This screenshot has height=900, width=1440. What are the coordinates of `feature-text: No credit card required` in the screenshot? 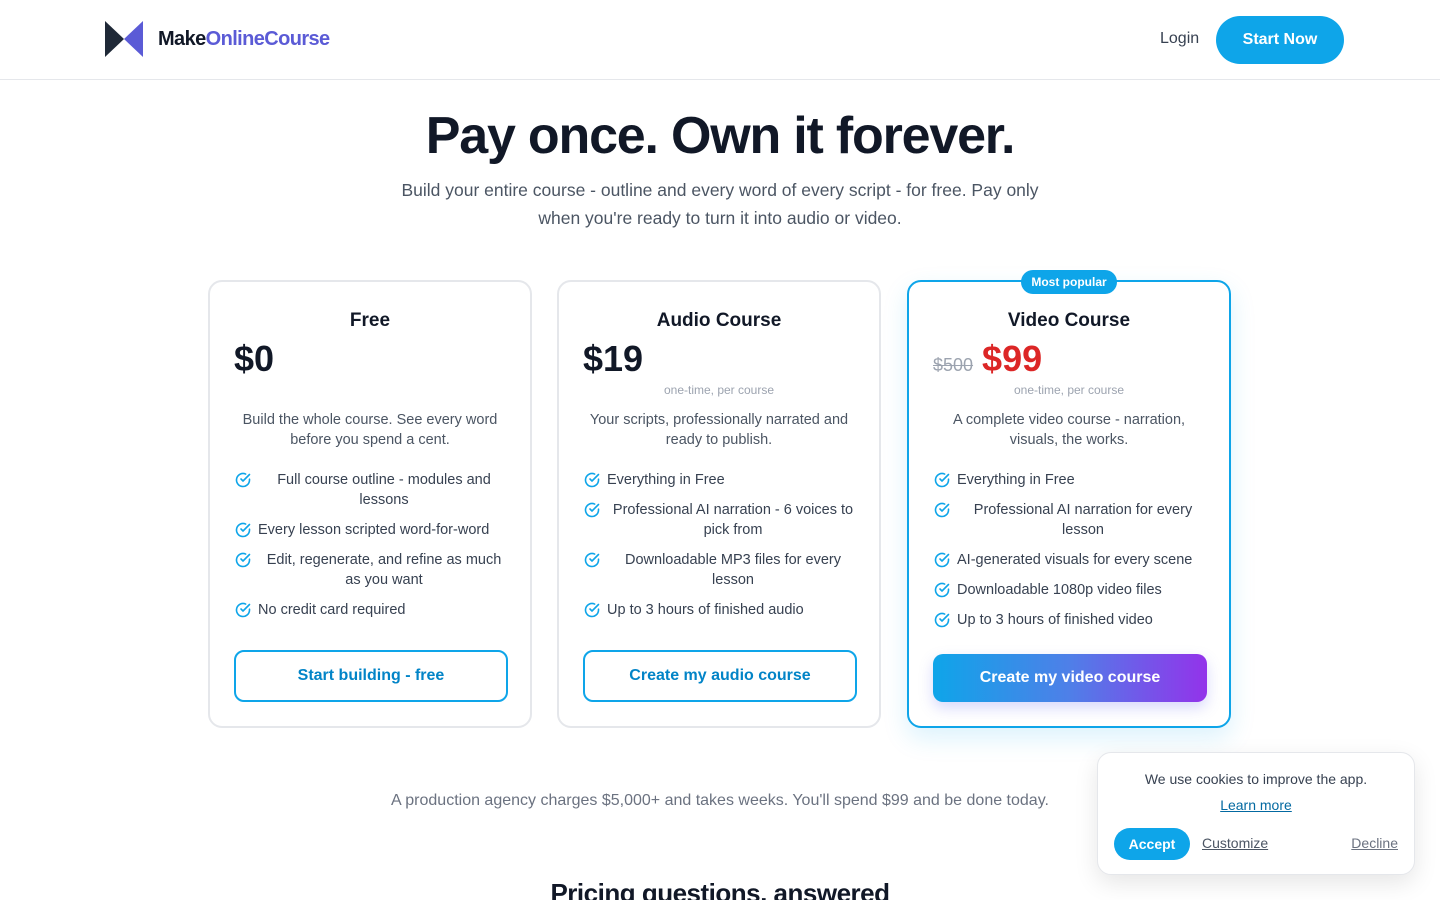 It's located at (332, 610).